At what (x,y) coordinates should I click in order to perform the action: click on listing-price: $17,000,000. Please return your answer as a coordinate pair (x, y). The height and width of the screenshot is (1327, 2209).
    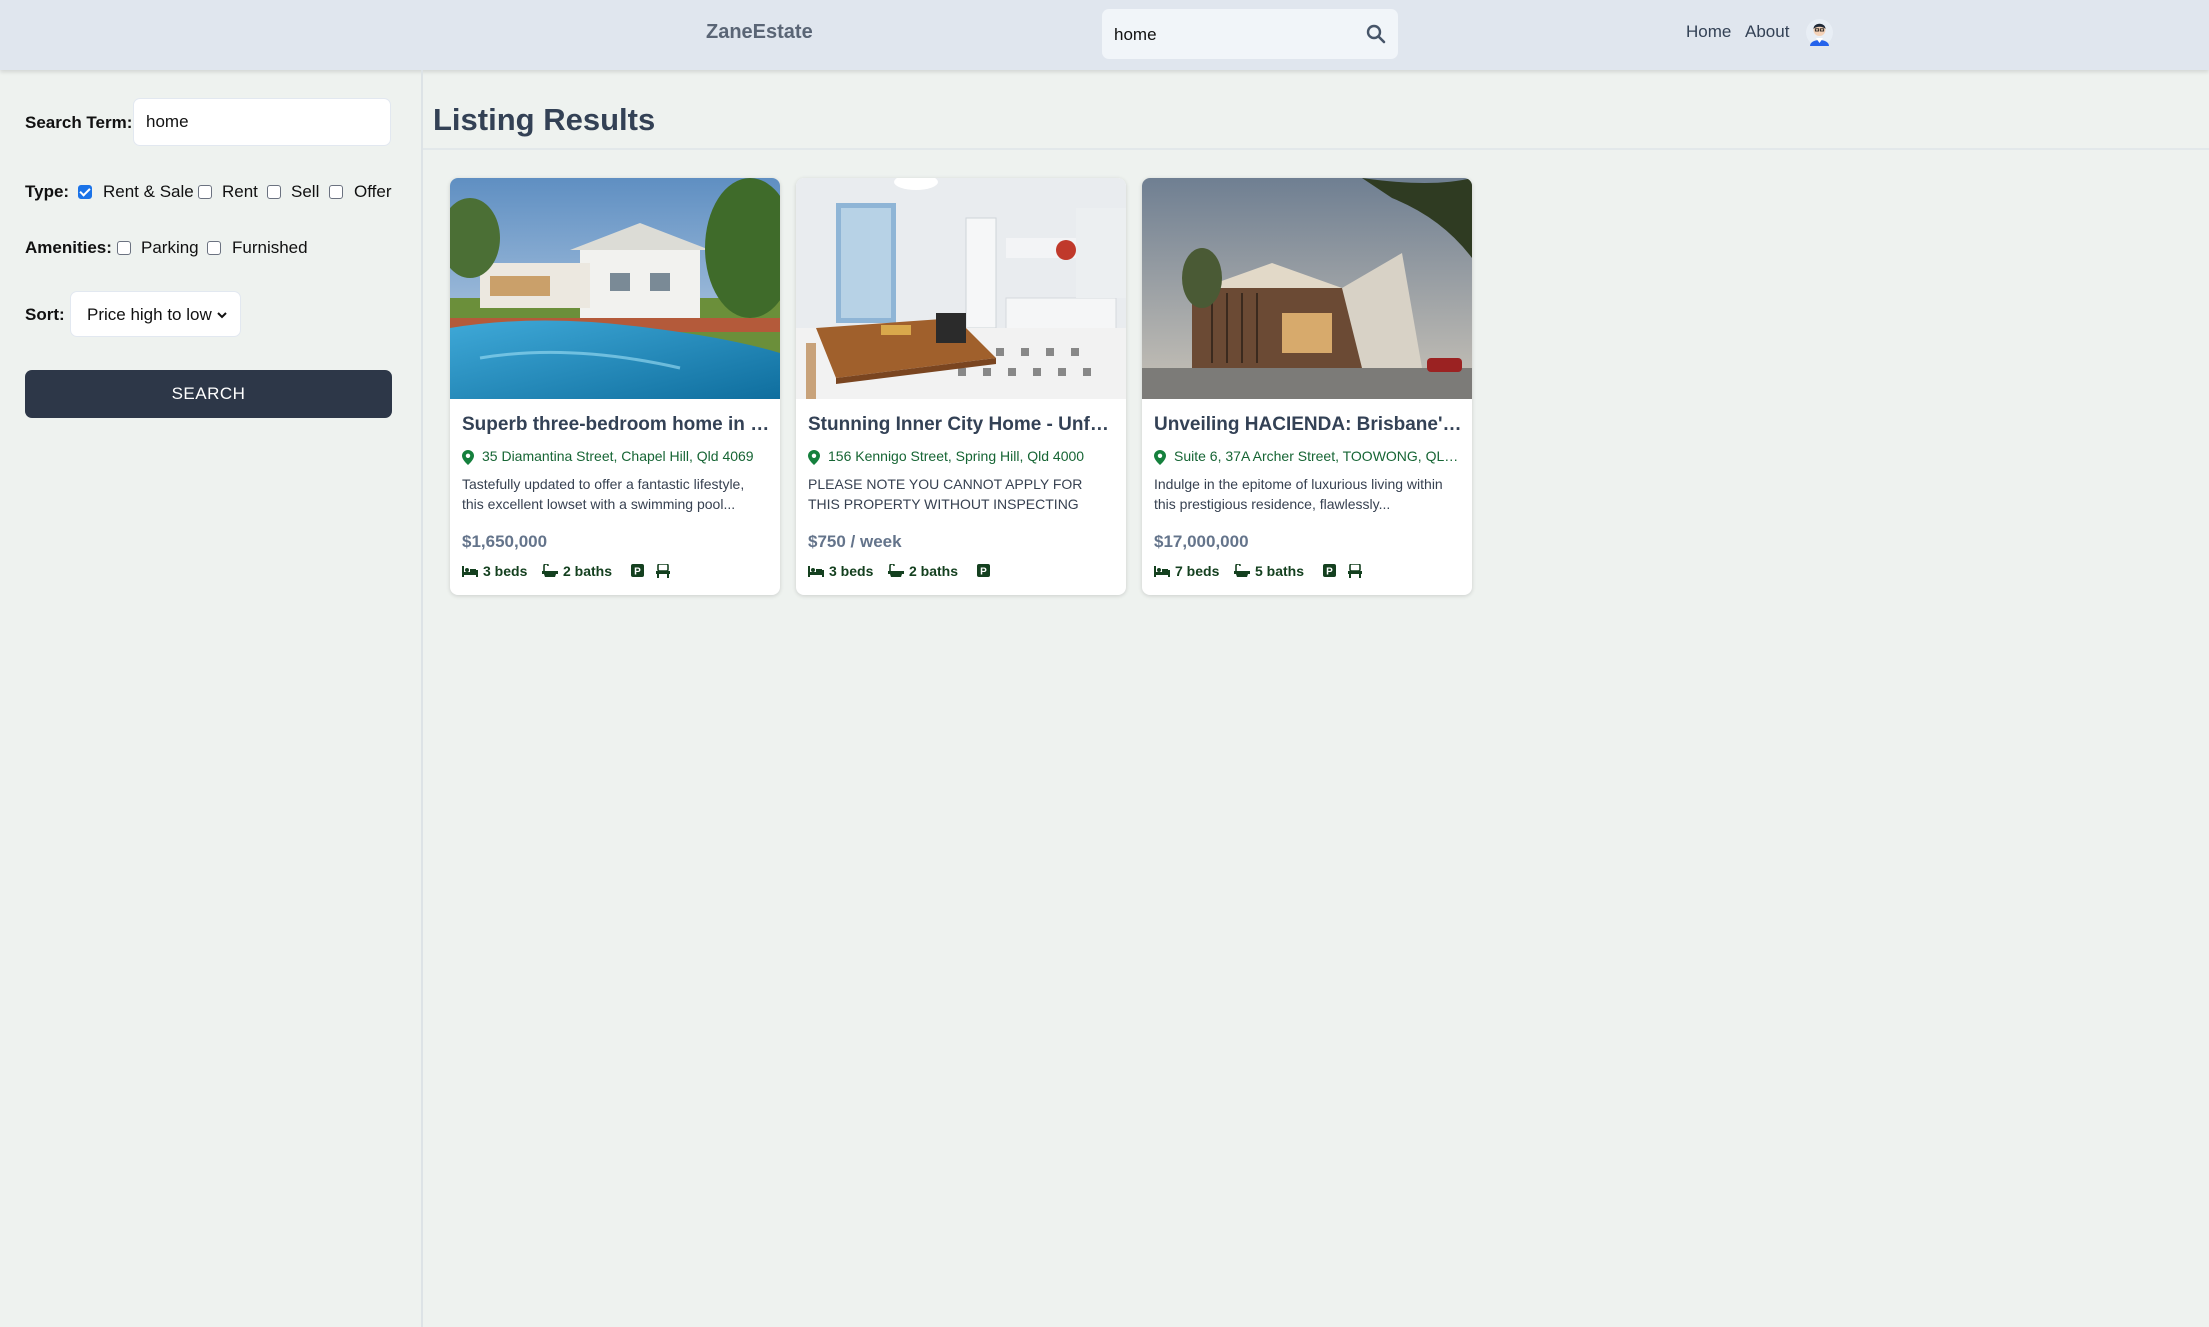
    Looking at the image, I should click on (1201, 541).